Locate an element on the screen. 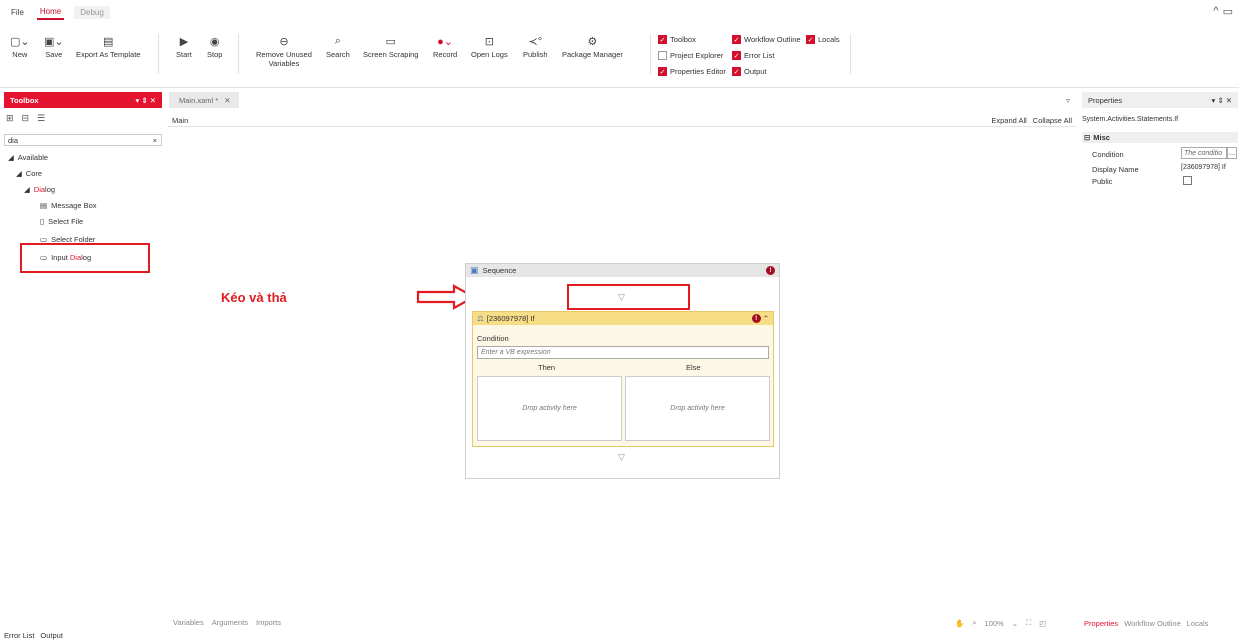 The image size is (1239, 644). then-drop-zone: Drop activity here is located at coordinates (549, 408).